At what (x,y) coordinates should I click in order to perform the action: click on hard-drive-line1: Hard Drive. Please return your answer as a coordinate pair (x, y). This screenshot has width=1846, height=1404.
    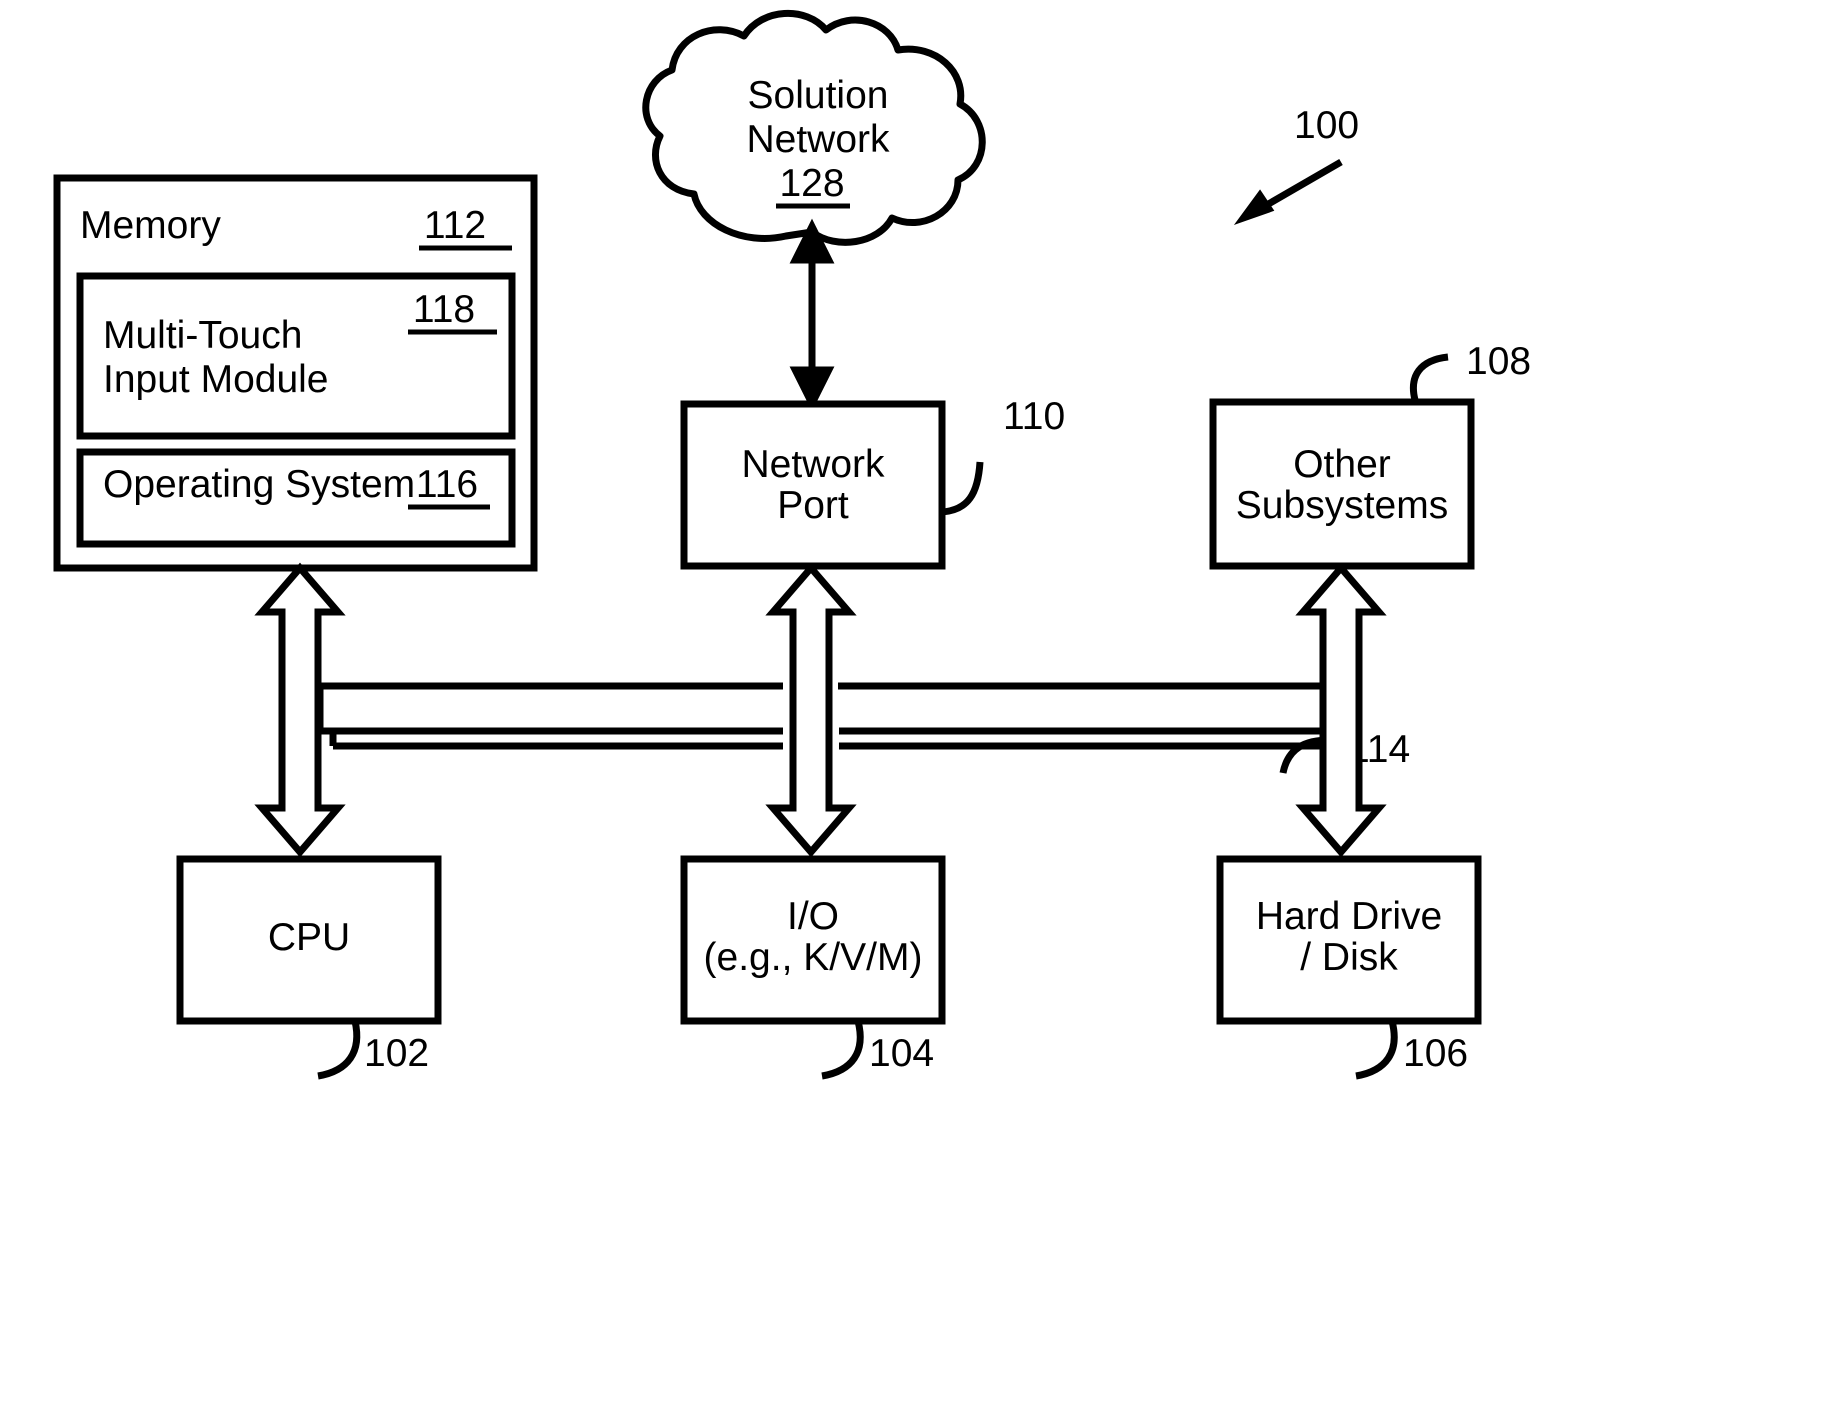
    Looking at the image, I should click on (1349, 916).